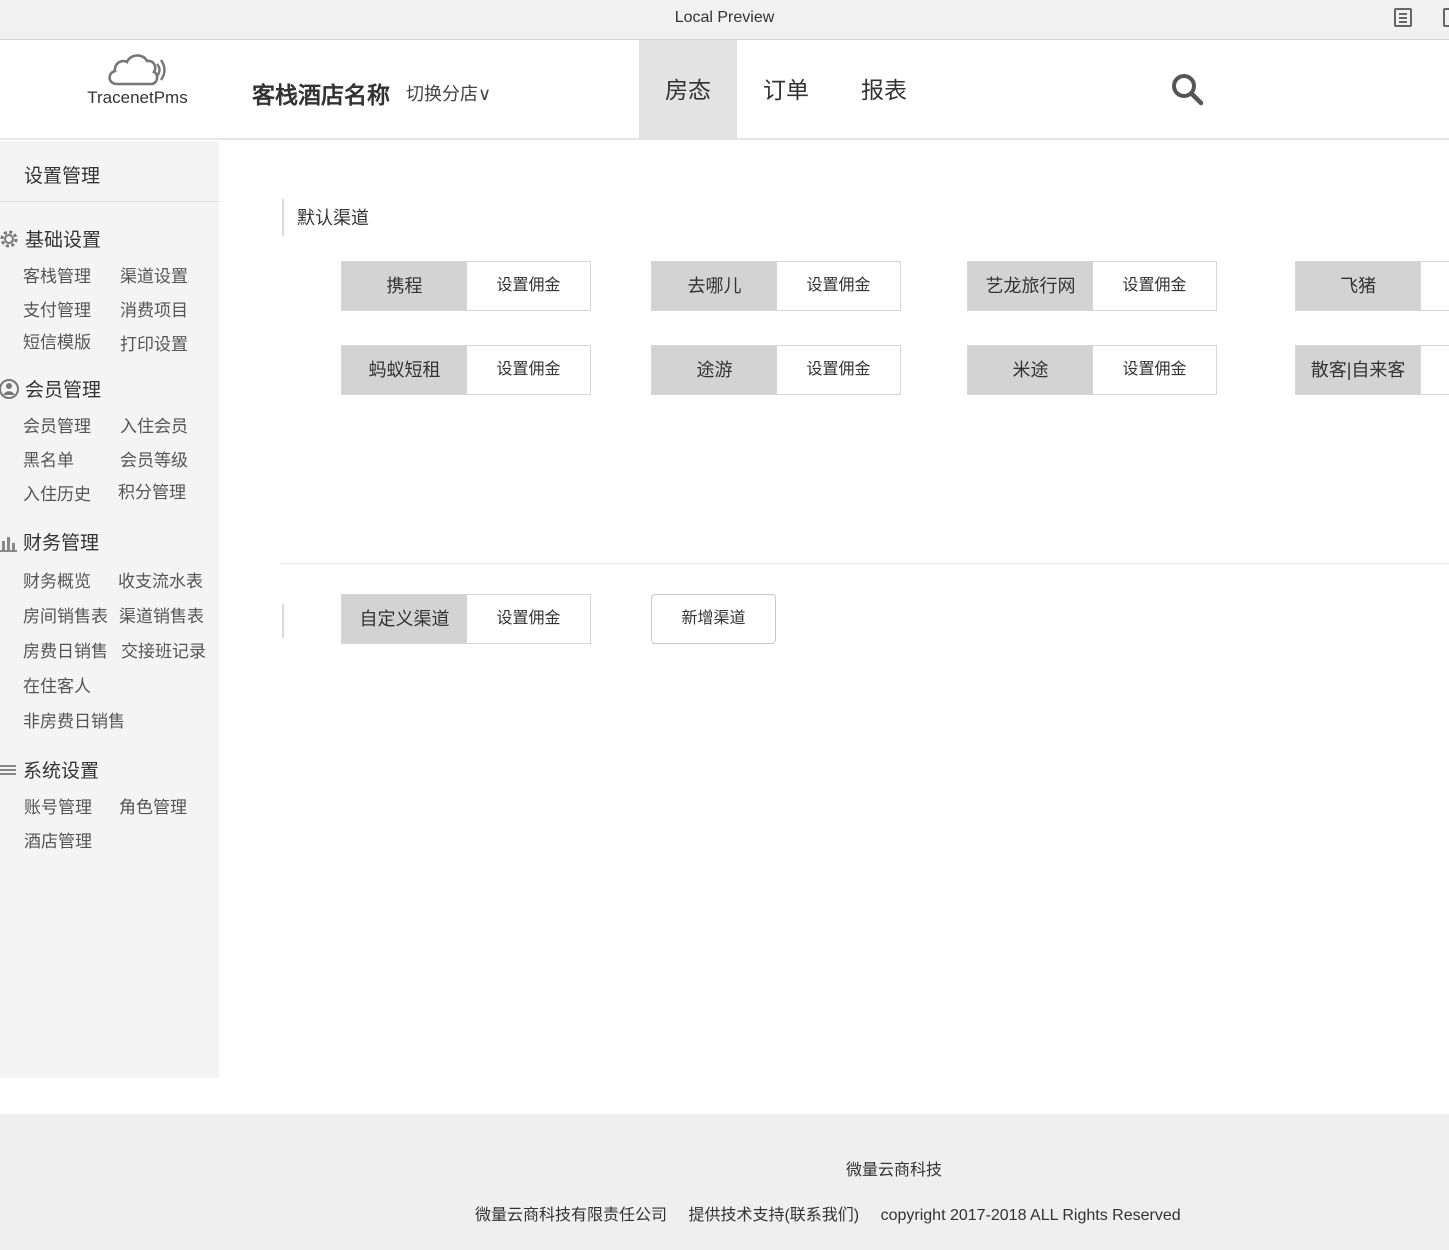  I want to click on sidebar-item-channel: 渠道设置, so click(154, 274).